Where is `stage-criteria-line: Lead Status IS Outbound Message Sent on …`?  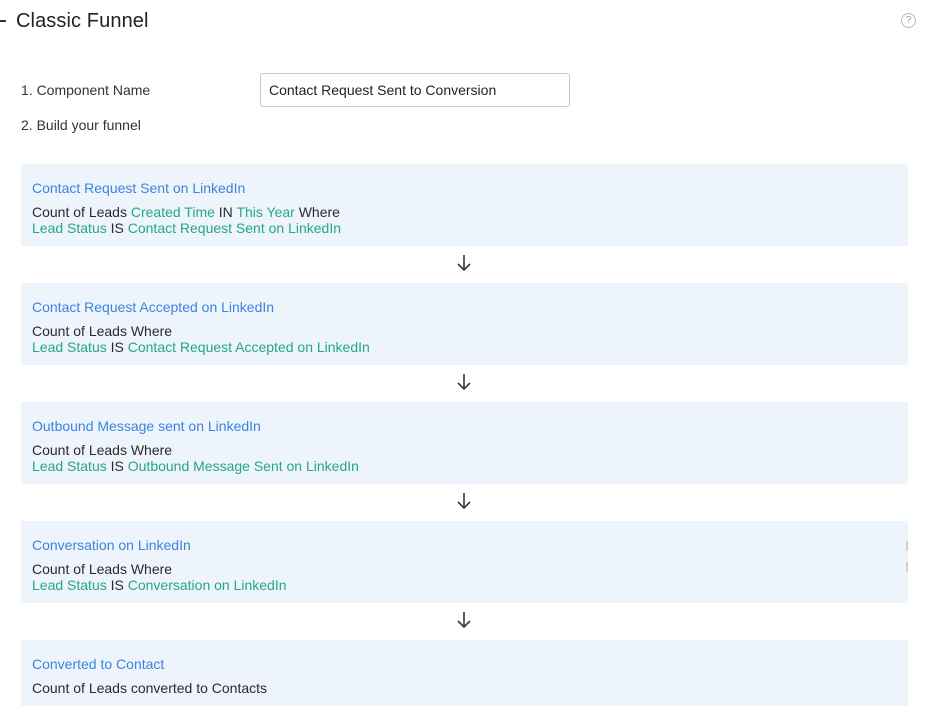 stage-criteria-line: Lead Status IS Outbound Message Sent on … is located at coordinates (195, 466).